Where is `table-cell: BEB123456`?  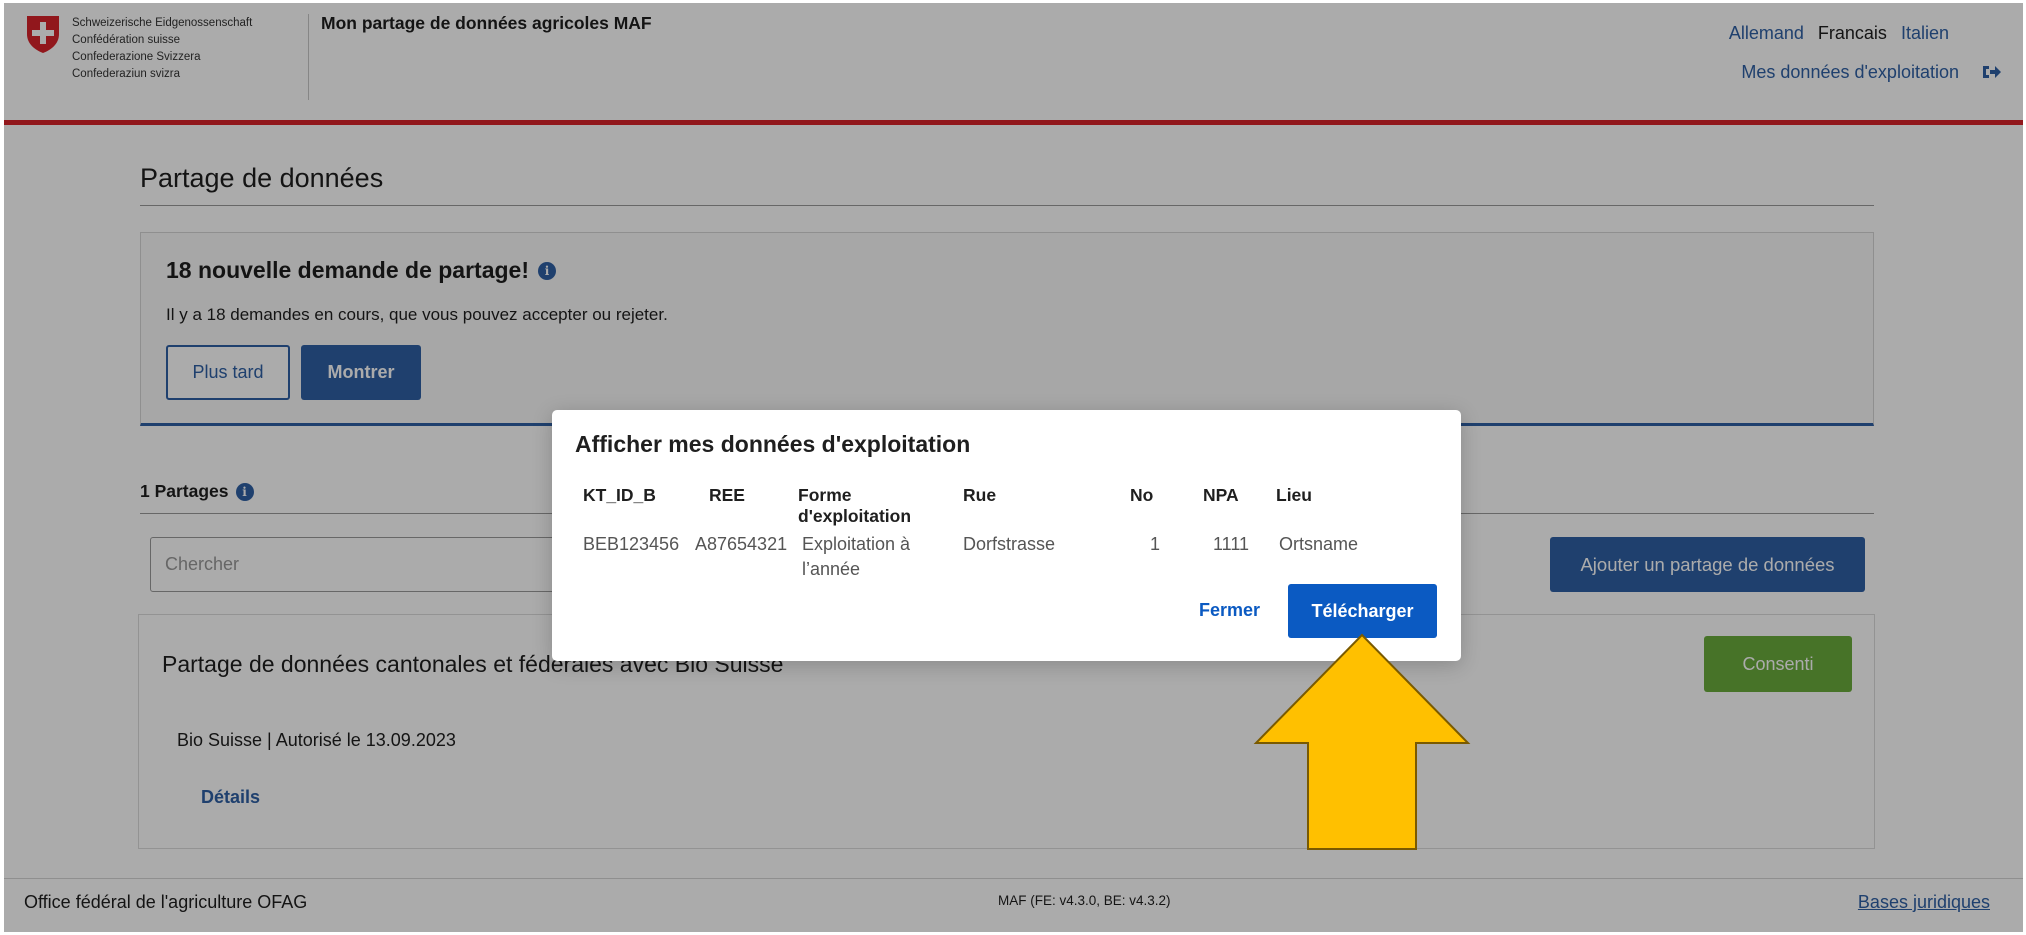
table-cell: BEB123456 is located at coordinates (631, 544).